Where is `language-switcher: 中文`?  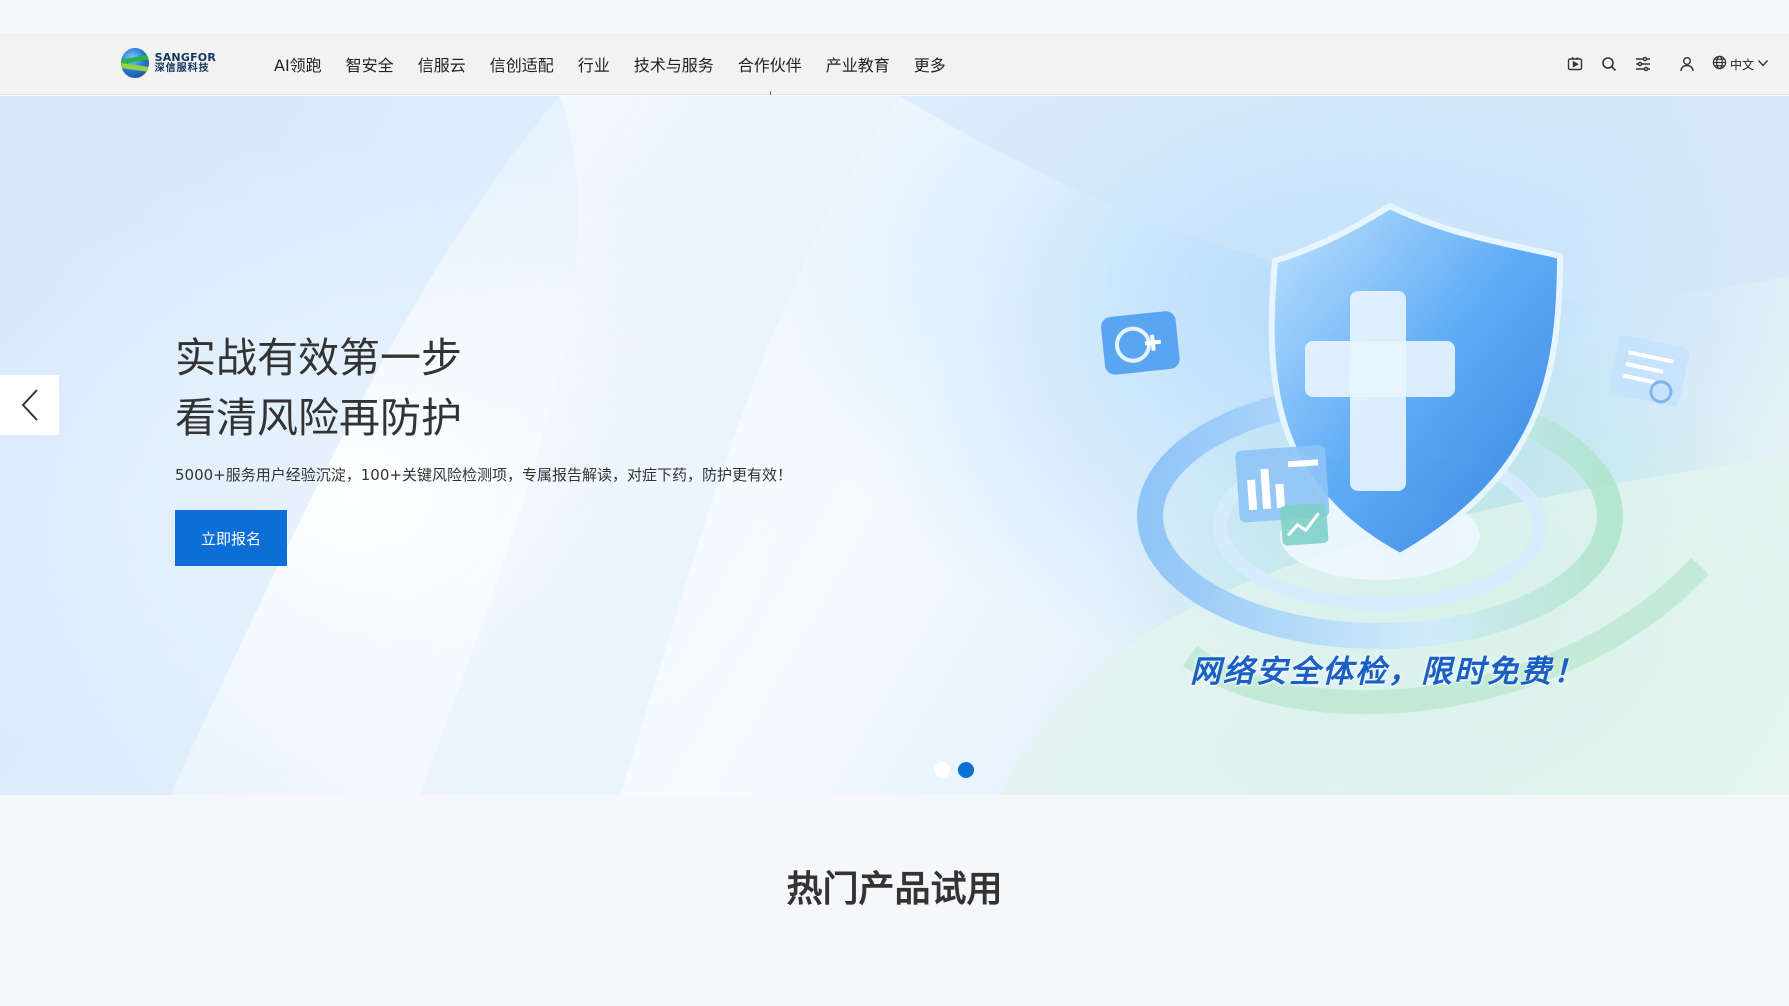
language-switcher: 中文 is located at coordinates (1740, 64).